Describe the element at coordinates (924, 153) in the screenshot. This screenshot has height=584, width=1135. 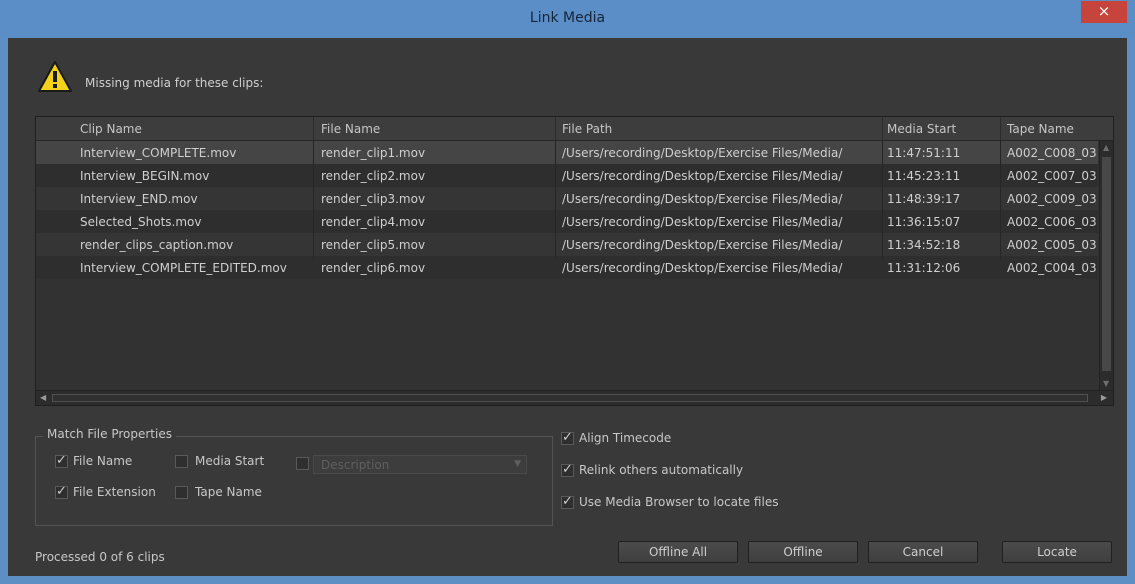
I see `media-start-cell: 11:47:51:11` at that location.